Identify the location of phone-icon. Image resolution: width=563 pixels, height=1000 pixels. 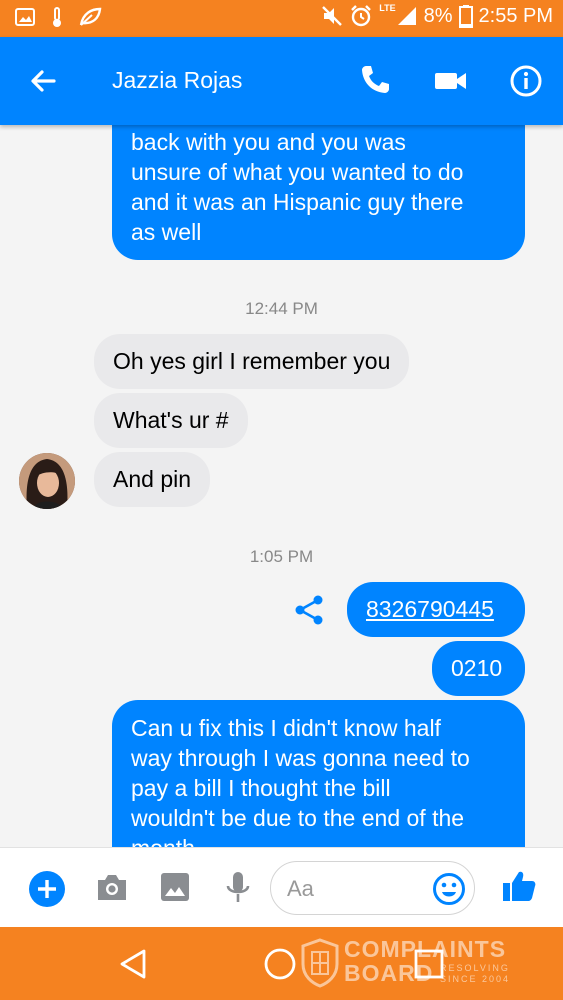
(375, 80).